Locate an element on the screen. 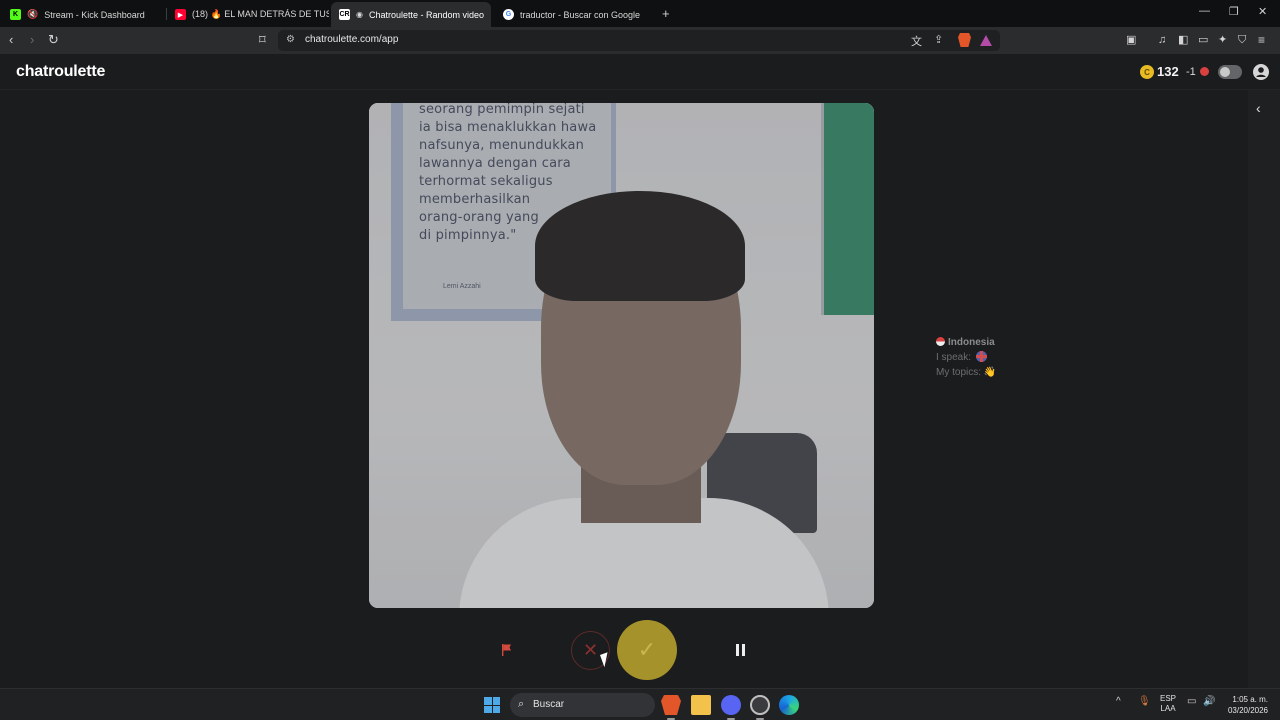 The image size is (1280, 720). close-window-icon: ✕ is located at coordinates (1262, 11).